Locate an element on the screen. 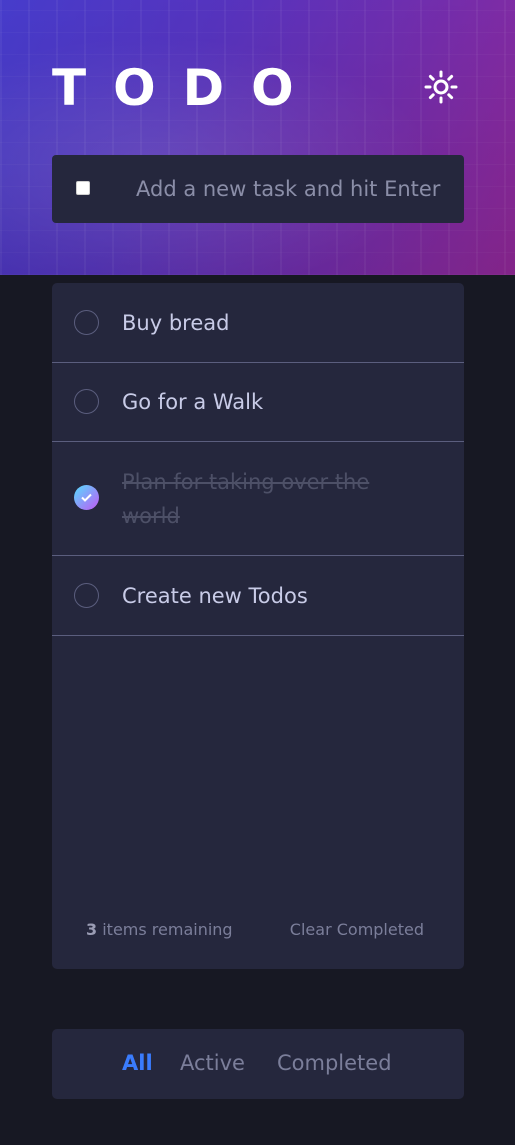 This screenshot has width=515, height=1145. sun-icon is located at coordinates (441, 87).